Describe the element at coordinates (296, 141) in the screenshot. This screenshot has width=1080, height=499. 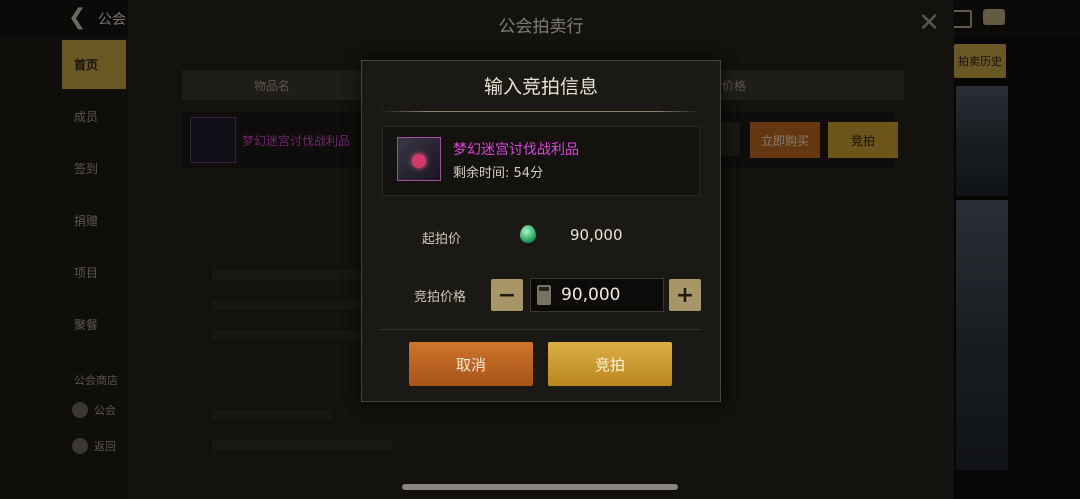
I see `row-item-name: 梦幻迷宫讨伐战利品` at that location.